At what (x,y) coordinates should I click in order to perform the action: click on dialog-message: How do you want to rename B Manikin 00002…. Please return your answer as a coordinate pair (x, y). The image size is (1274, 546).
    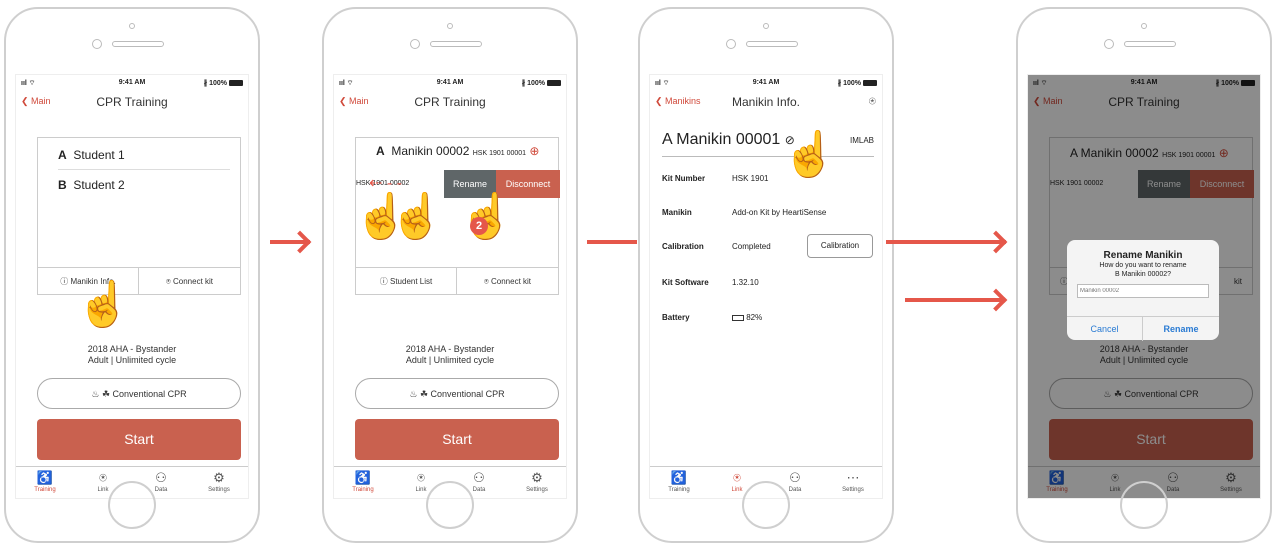
    Looking at the image, I should click on (1143, 270).